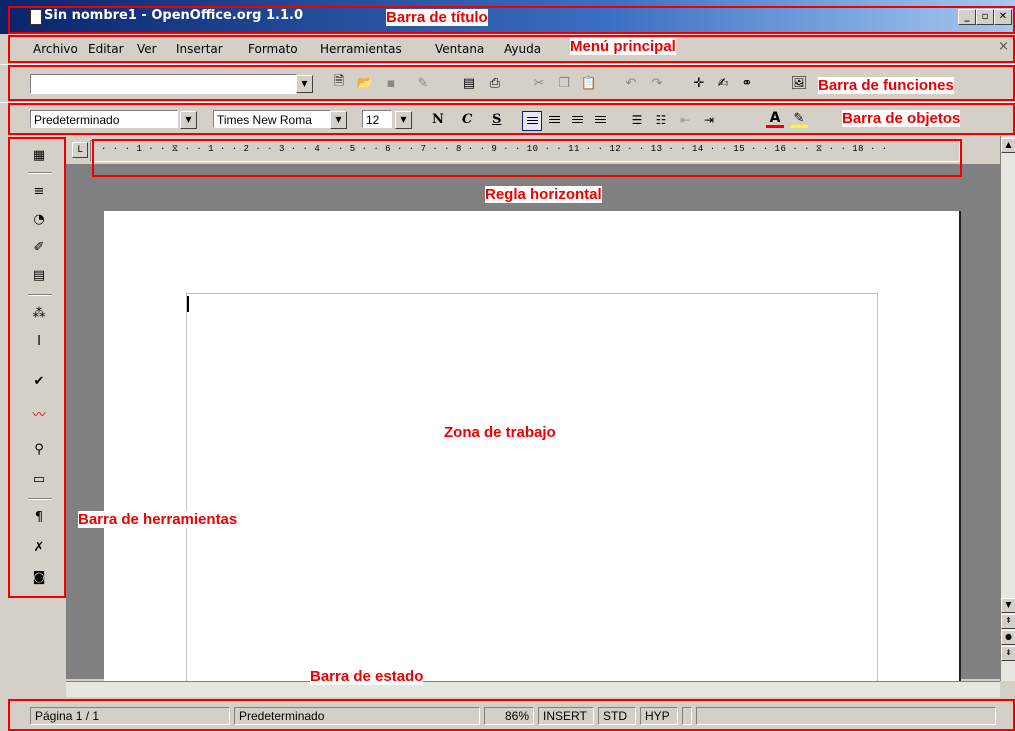 This screenshot has width=1015, height=731. I want to click on annotation-box-main-menu, so click(511, 49).